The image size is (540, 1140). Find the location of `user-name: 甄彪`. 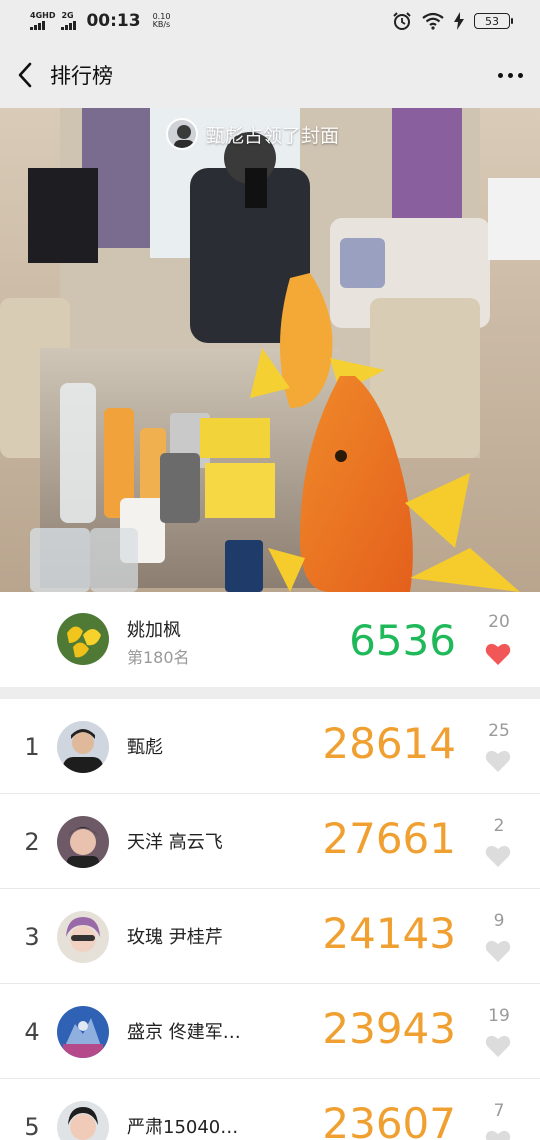

user-name: 甄彪 is located at coordinates (145, 747).